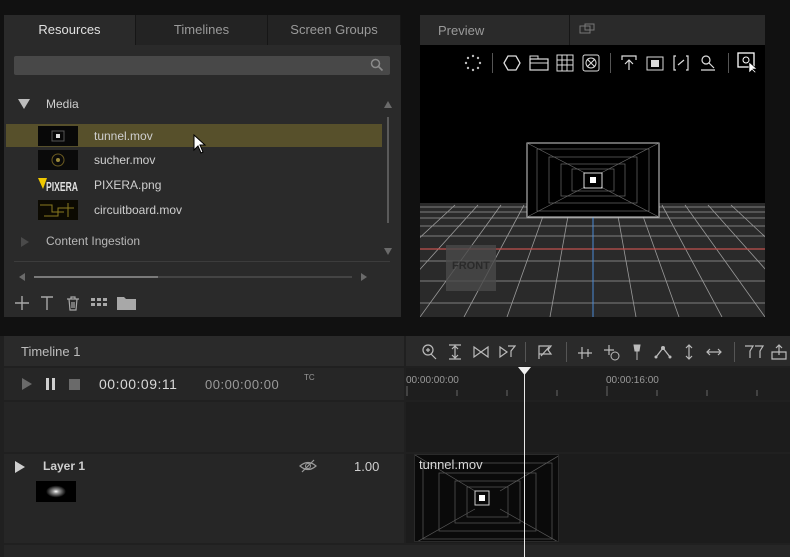 The height and width of the screenshot is (557, 790). I want to click on svg-text: PIXERA, so click(62, 186).